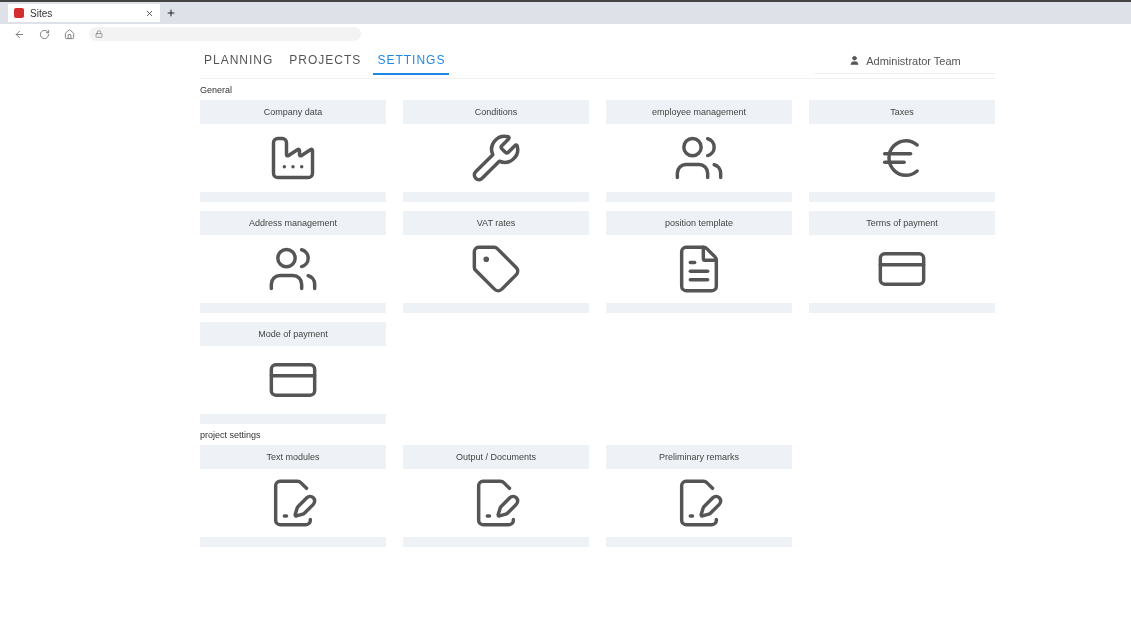 The width and height of the screenshot is (1131, 624). Describe the element at coordinates (99, 34) in the screenshot. I see `lock-icon` at that location.